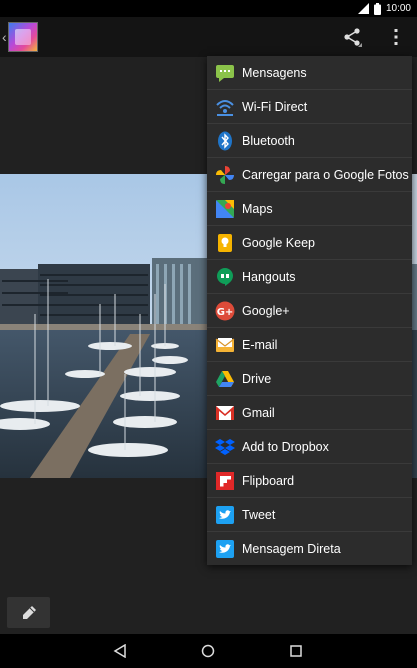  I want to click on more-vert-icon, so click(396, 37).